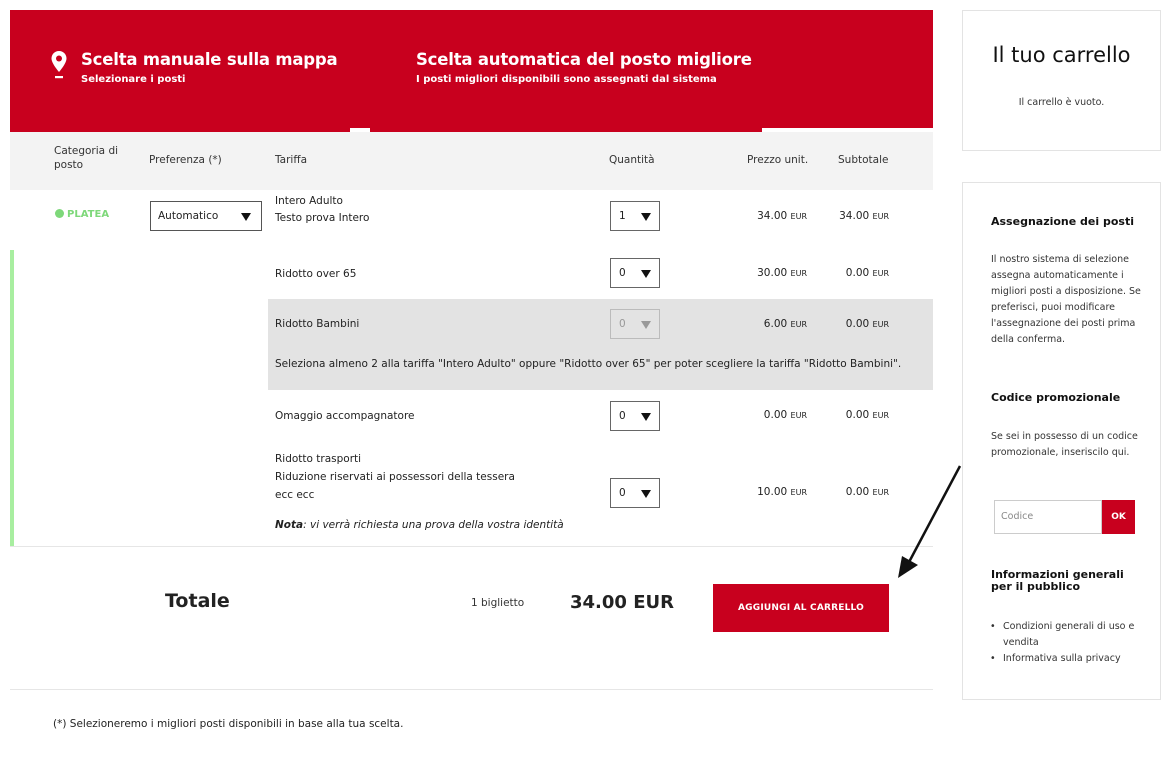  I want to click on tariff-name: Ridotto Bambini, so click(317, 324).